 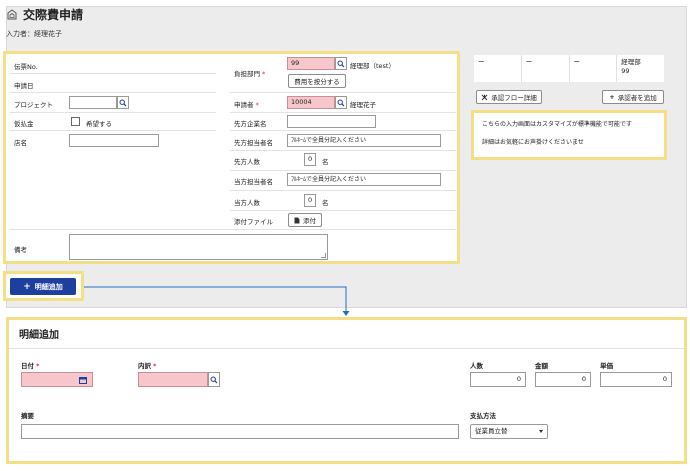 I want to click on payment-label: 支払方法, so click(x=483, y=416).